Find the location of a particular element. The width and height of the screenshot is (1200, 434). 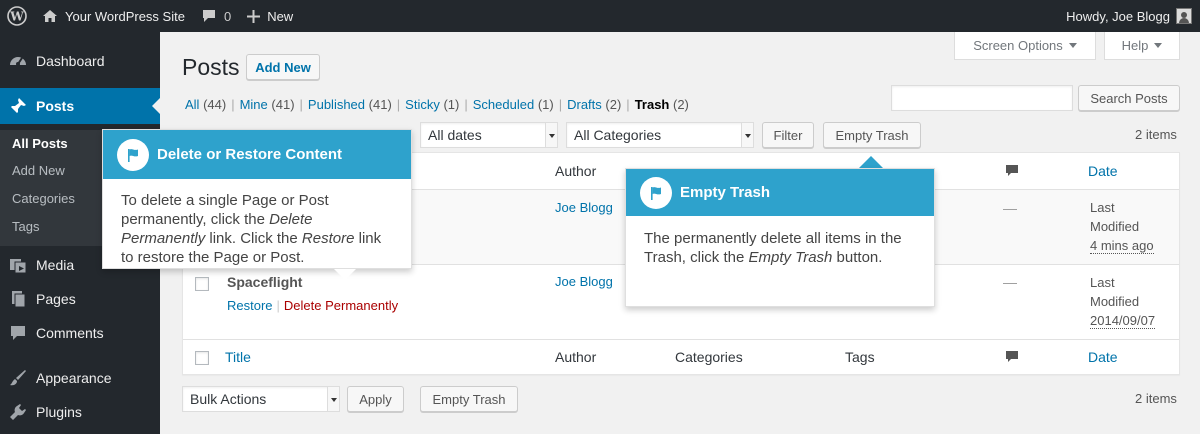

date-cell: Last Modified 2014/09/07 is located at coordinates (1123, 301).